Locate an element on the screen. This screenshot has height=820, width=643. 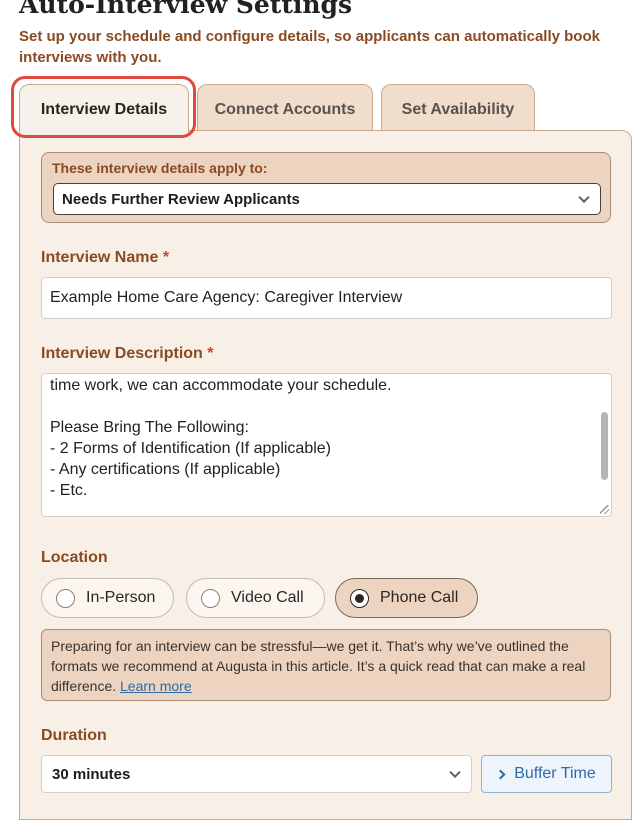
location-option-in-person: In-Person is located at coordinates (107, 598).